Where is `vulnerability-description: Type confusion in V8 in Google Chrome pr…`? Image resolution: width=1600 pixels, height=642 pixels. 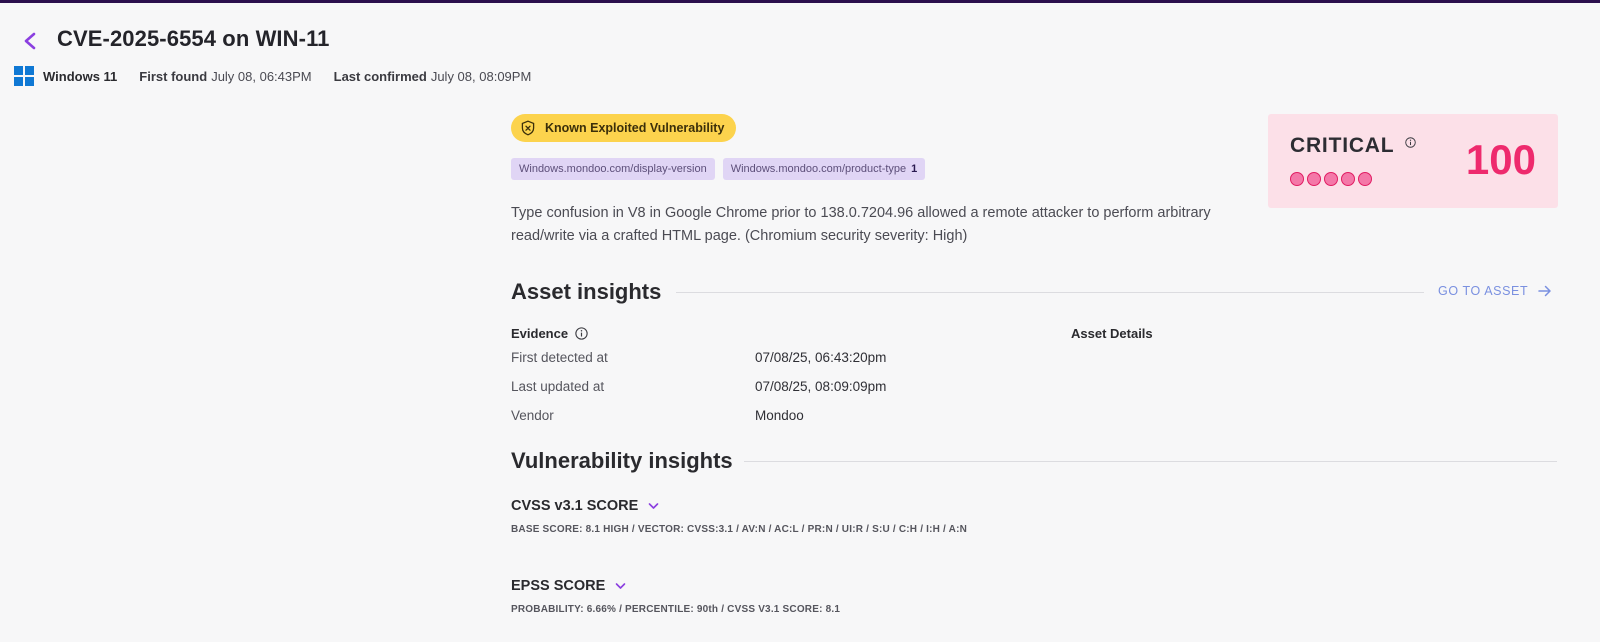 vulnerability-description: Type confusion in V8 in Google Chrome pr… is located at coordinates (861, 224).